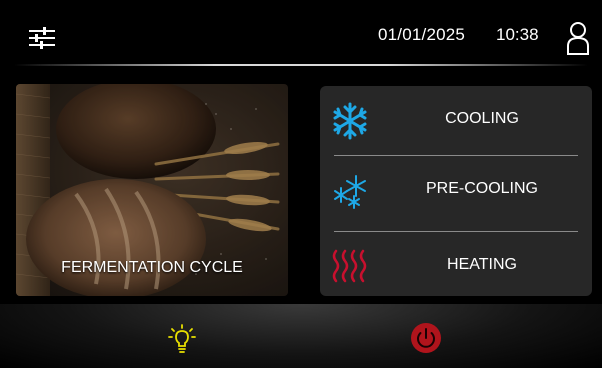 The height and width of the screenshot is (368, 602). What do you see at coordinates (481, 188) in the screenshot?
I see `mode-pre-cooling-label: PRE-COOLING` at bounding box center [481, 188].